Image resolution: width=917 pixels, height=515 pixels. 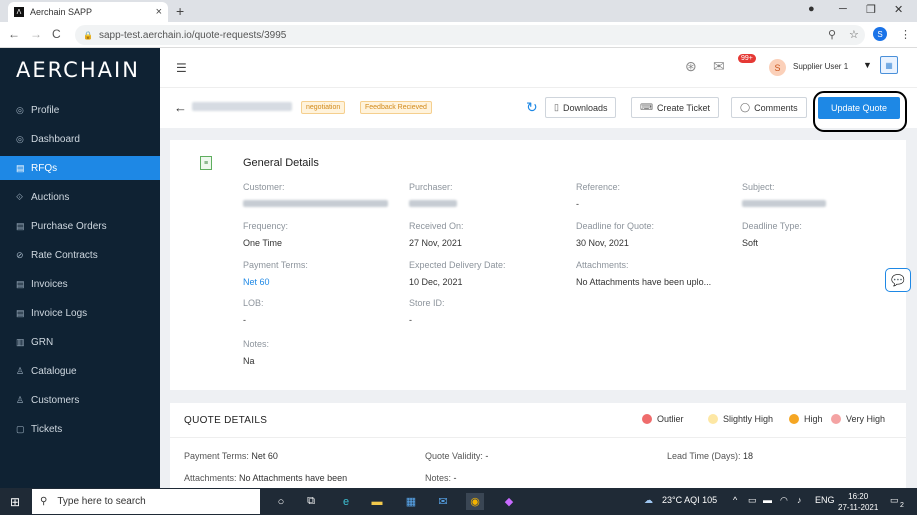 What do you see at coordinates (475, 501) in the screenshot?
I see `chrome-icon: ◉` at bounding box center [475, 501].